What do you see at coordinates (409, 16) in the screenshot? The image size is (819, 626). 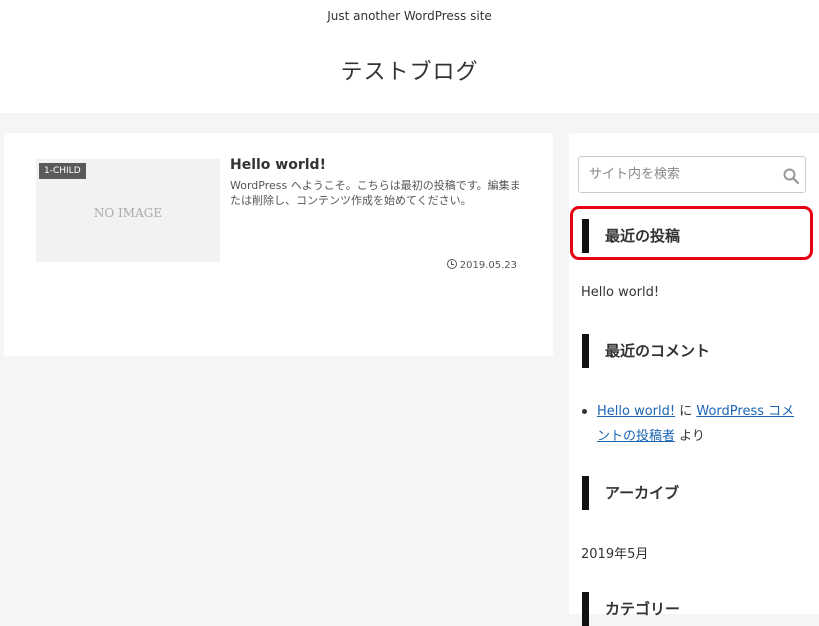 I see `site-tagline: Just another WordPress site` at bounding box center [409, 16].